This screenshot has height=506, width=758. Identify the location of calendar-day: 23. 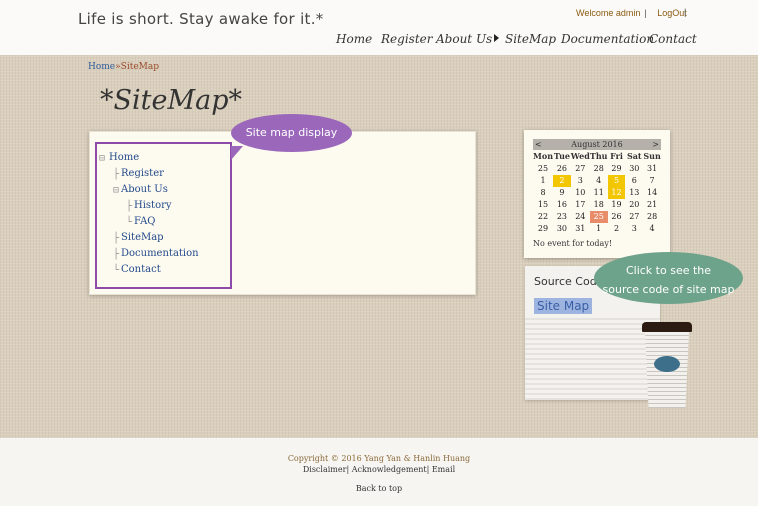
(562, 217).